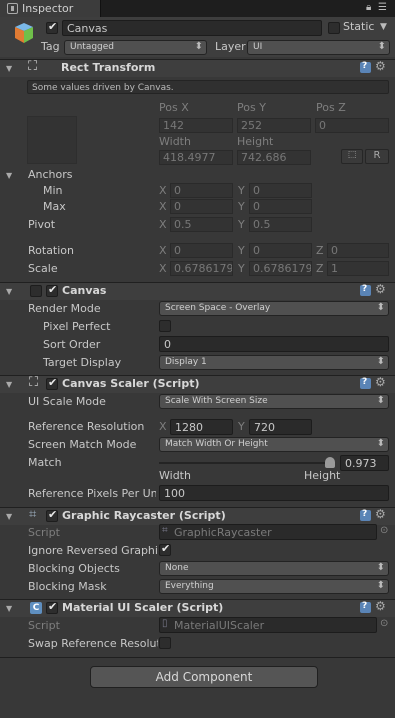 The image size is (395, 718). Describe the element at coordinates (74, 568) in the screenshot. I see `blocking-objects-label: Blocking Objects` at that location.